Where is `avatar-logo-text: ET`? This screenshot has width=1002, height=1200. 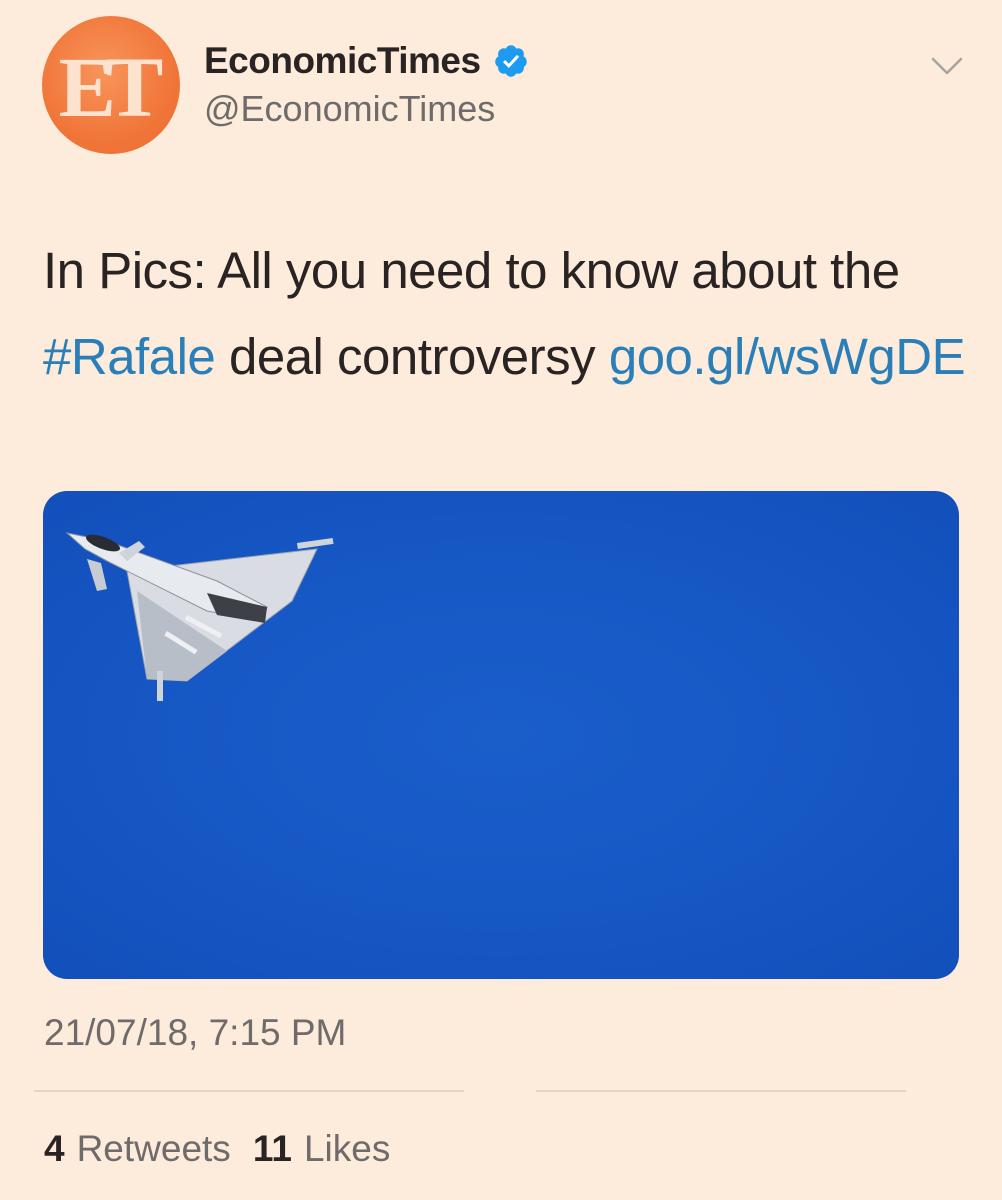 avatar-logo-text: ET is located at coordinates (111, 87).